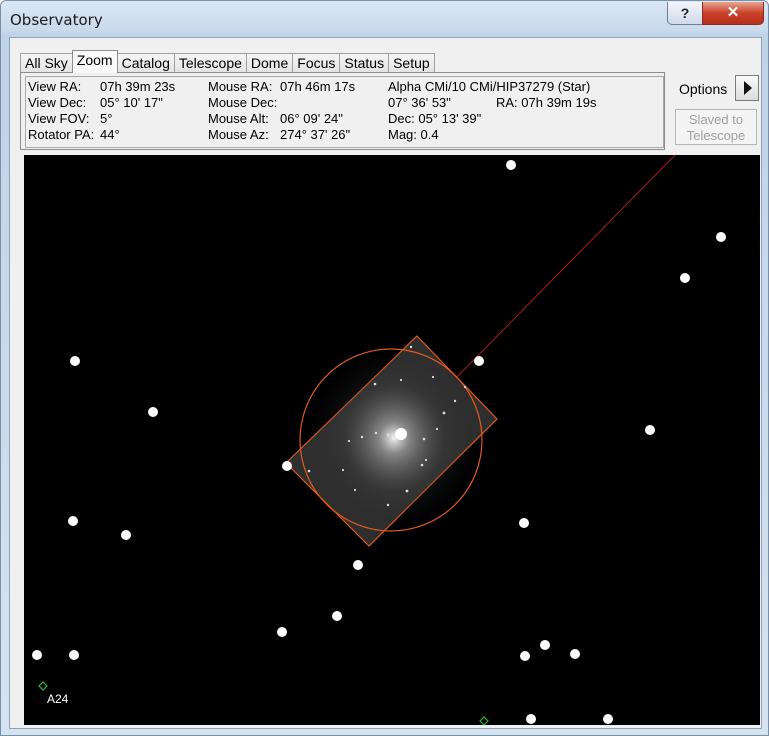 Image resolution: width=769 pixels, height=736 pixels. Describe the element at coordinates (59, 118) in the screenshot. I see `view-fov-label: View FOV:` at that location.